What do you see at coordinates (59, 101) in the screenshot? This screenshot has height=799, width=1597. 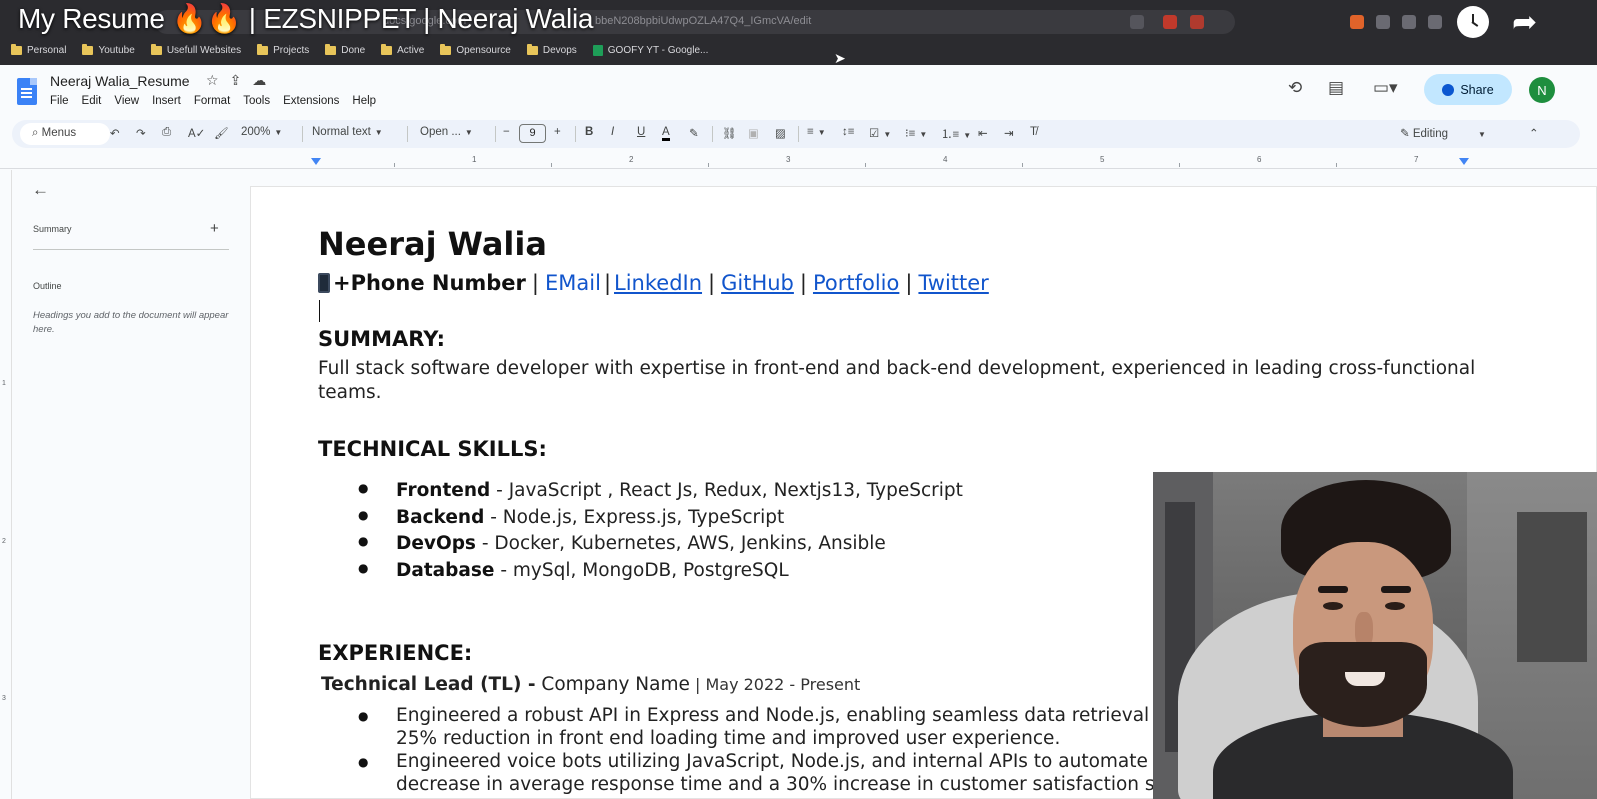 I see `menu-file: File` at bounding box center [59, 101].